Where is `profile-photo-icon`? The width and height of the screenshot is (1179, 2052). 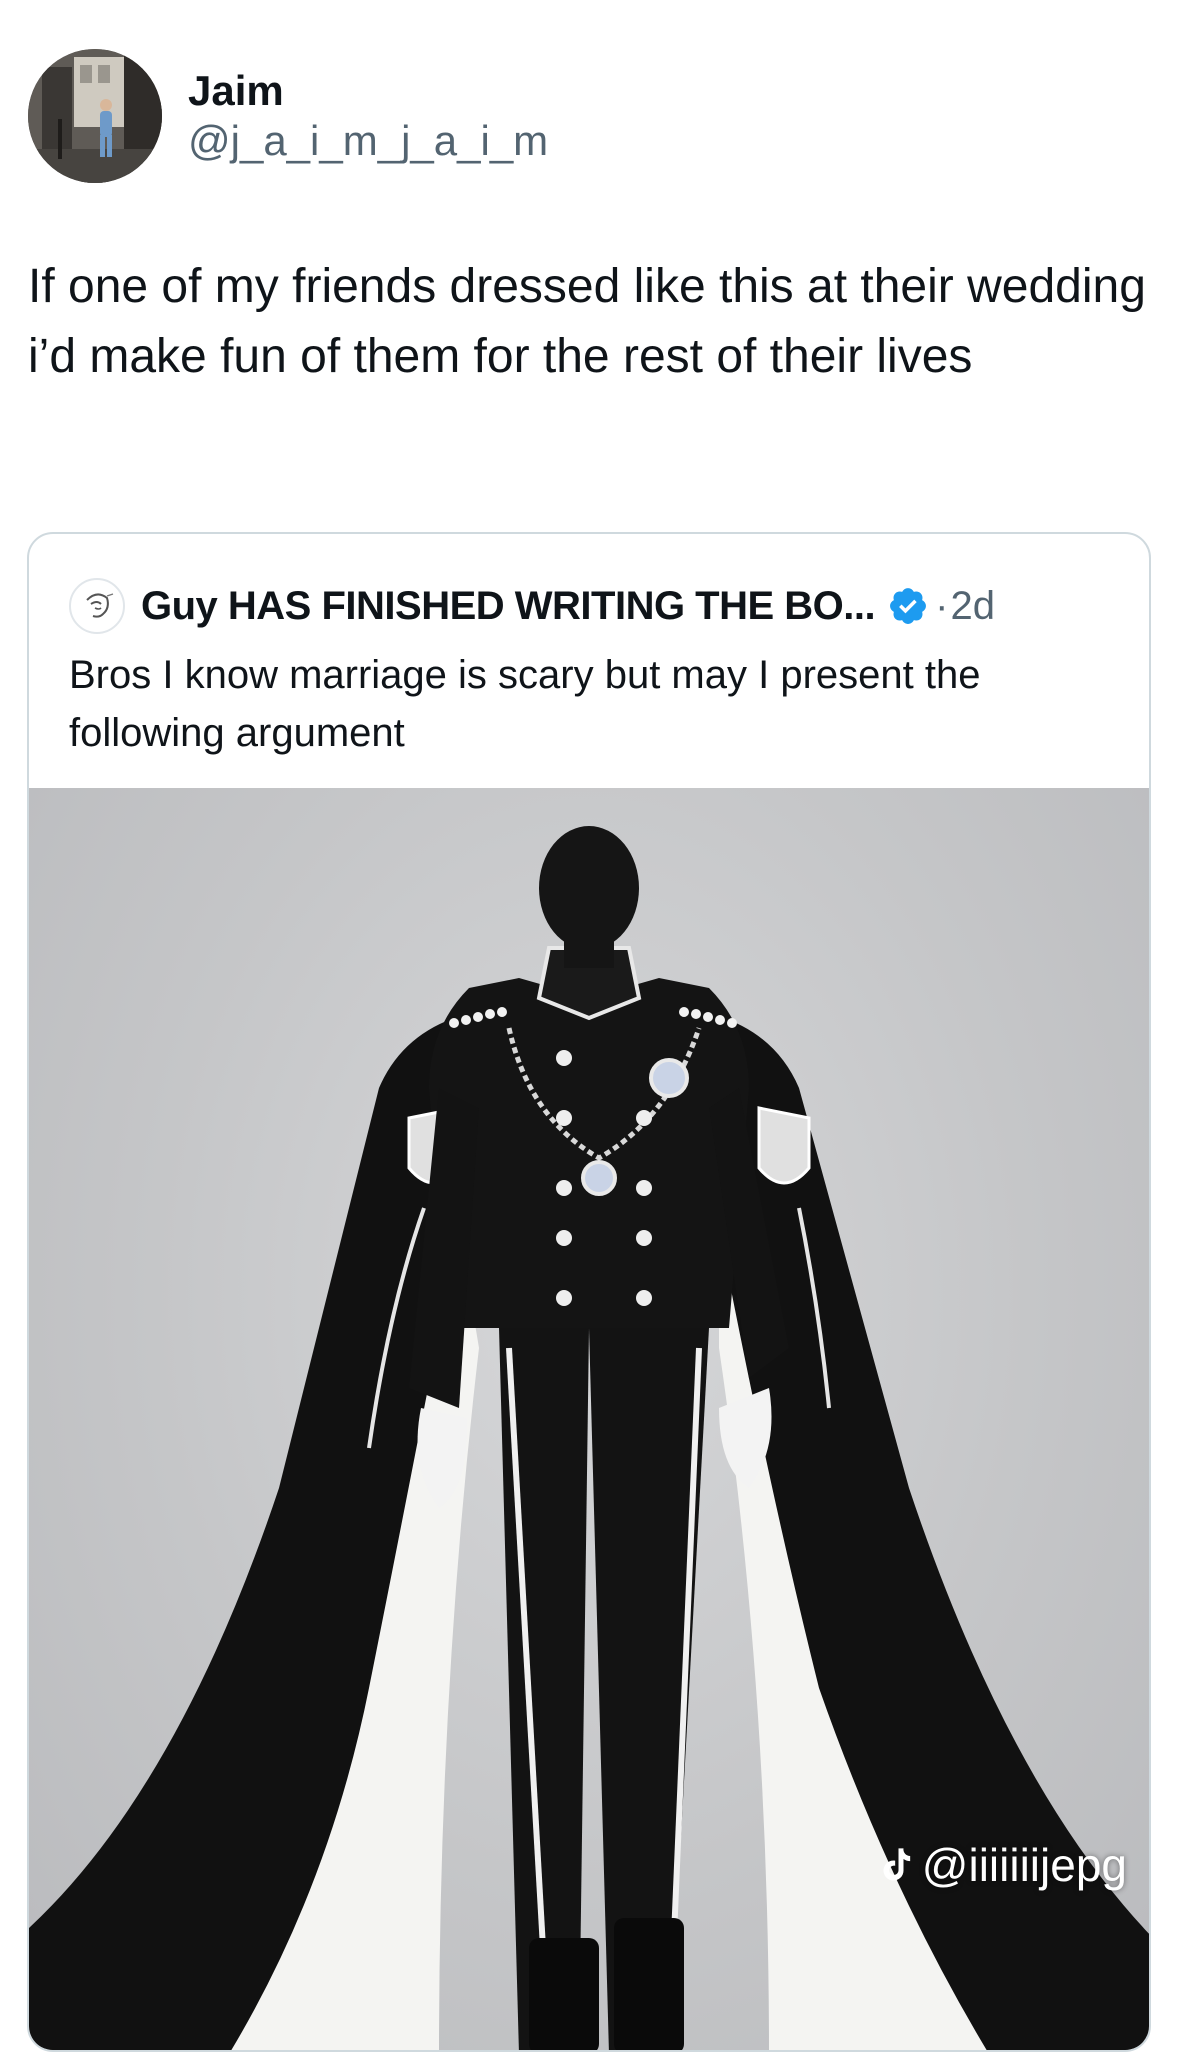
profile-photo-icon is located at coordinates (95, 116).